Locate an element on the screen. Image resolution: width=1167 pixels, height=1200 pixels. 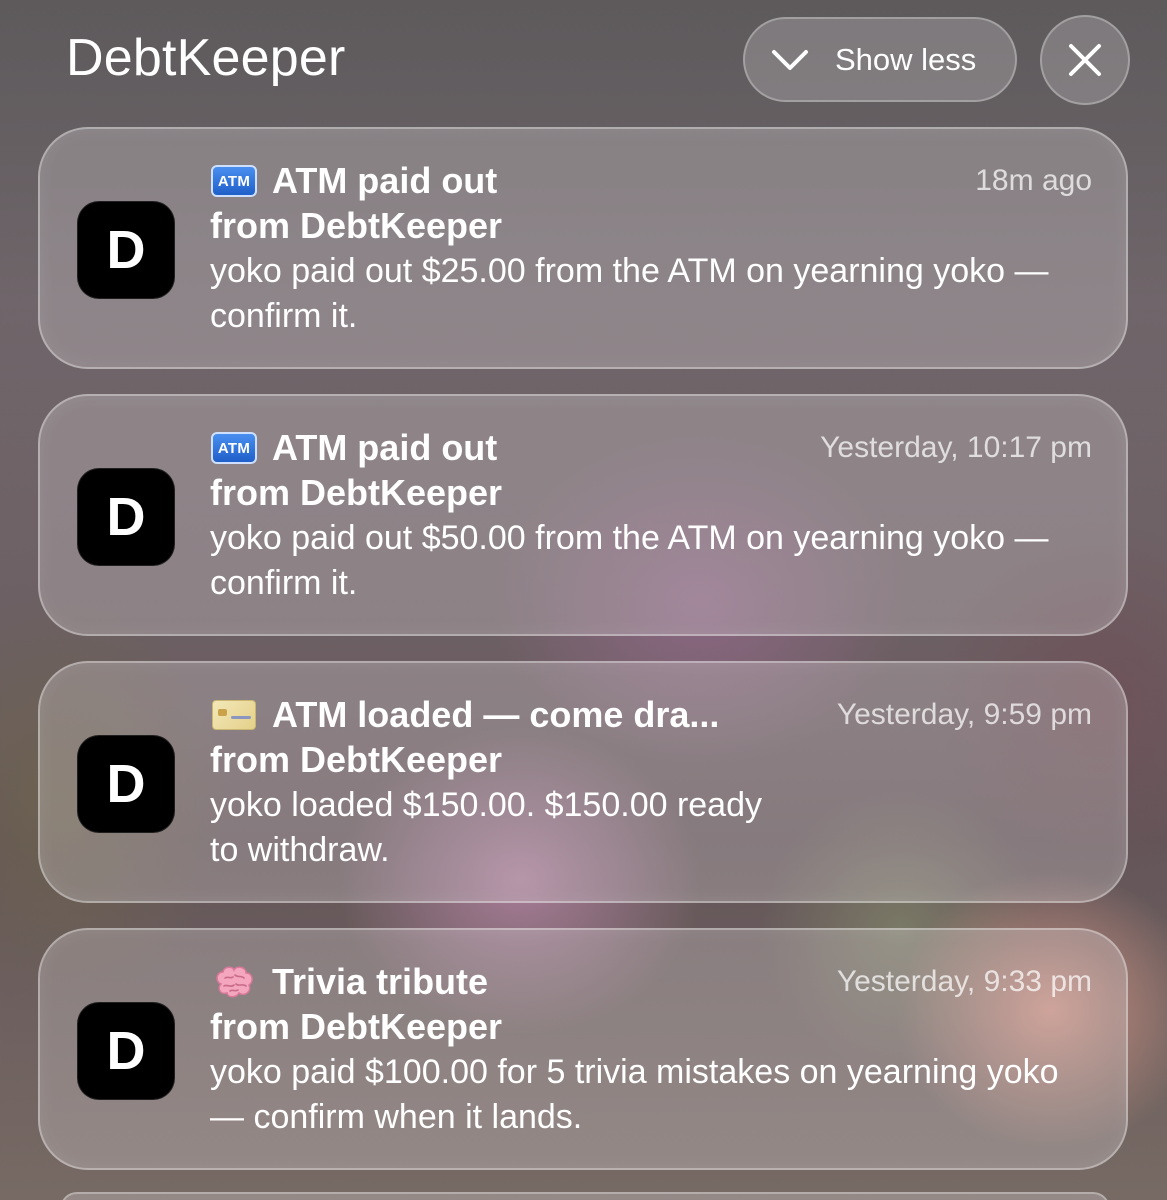
notification-time: 18m ago is located at coordinates (1033, 180).